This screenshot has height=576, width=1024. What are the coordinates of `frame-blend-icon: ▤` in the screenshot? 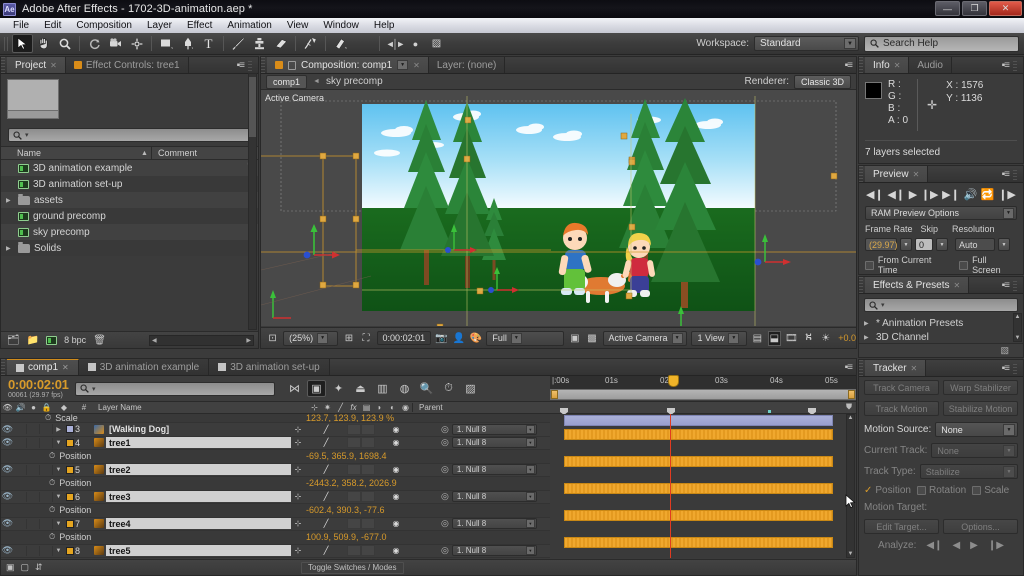 It's located at (366, 407).